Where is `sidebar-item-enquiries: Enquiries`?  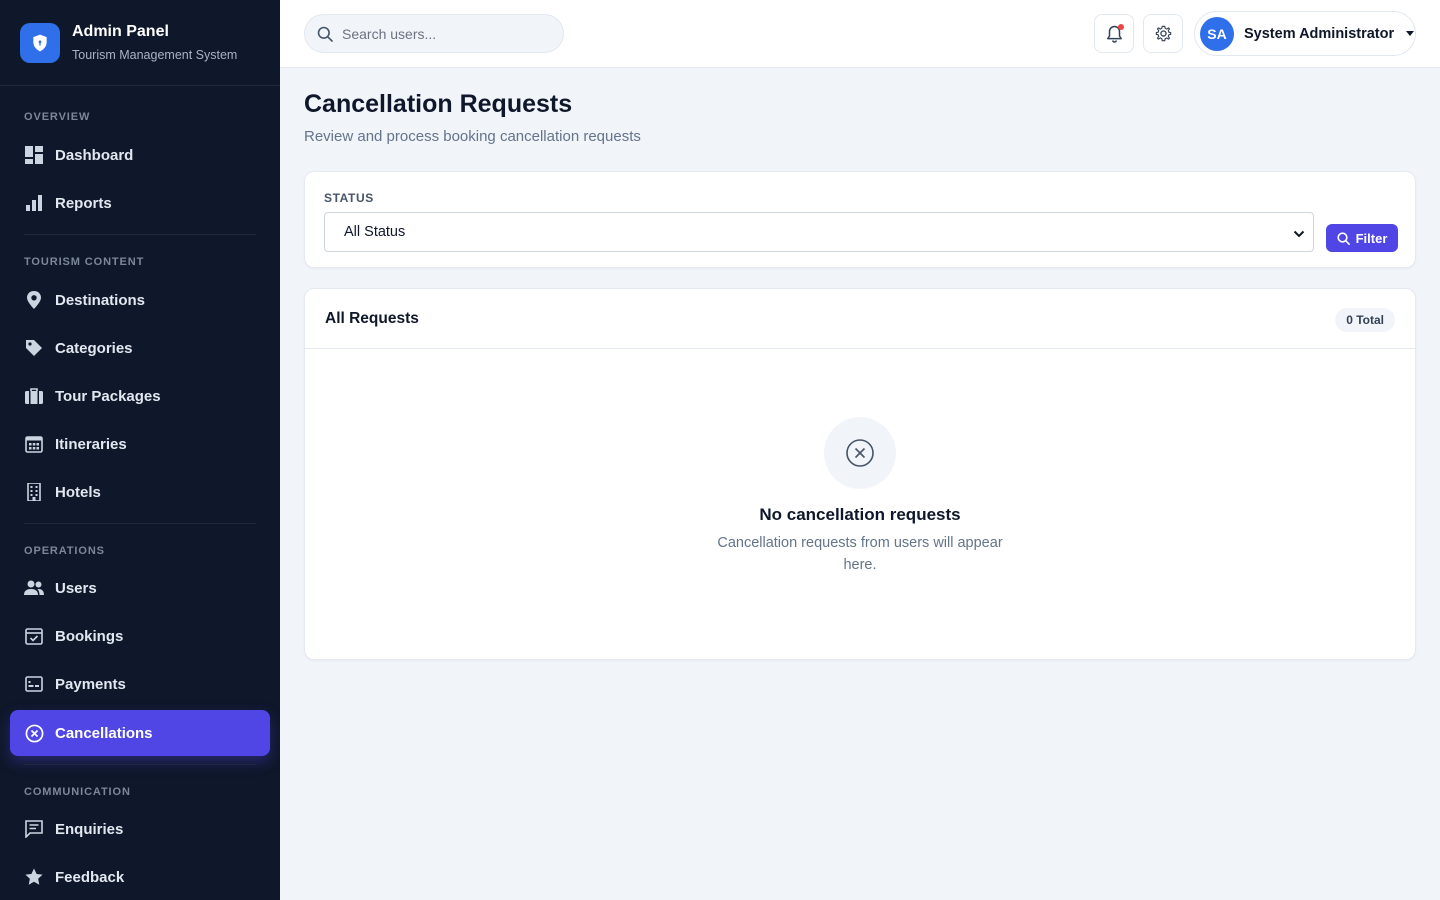 sidebar-item-enquiries: Enquiries is located at coordinates (140, 829).